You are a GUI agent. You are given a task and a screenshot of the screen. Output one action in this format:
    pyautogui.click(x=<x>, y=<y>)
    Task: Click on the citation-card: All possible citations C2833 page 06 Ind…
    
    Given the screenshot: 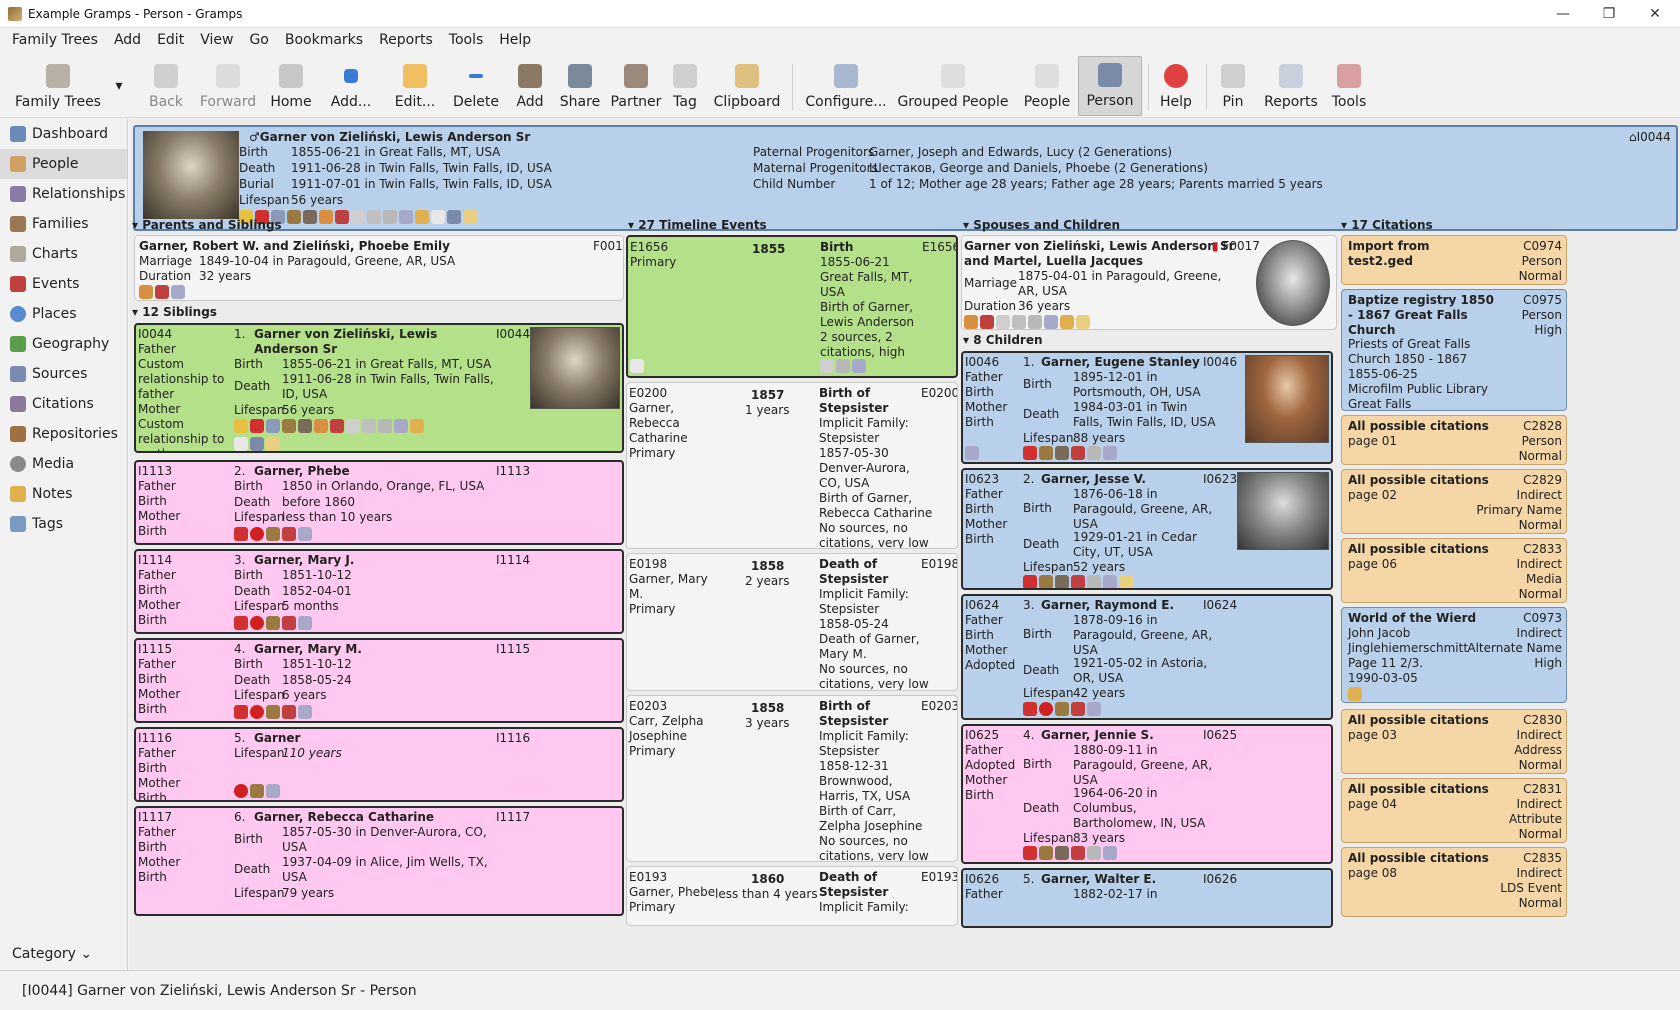 What is the action you would take?
    pyautogui.click(x=1454, y=570)
    